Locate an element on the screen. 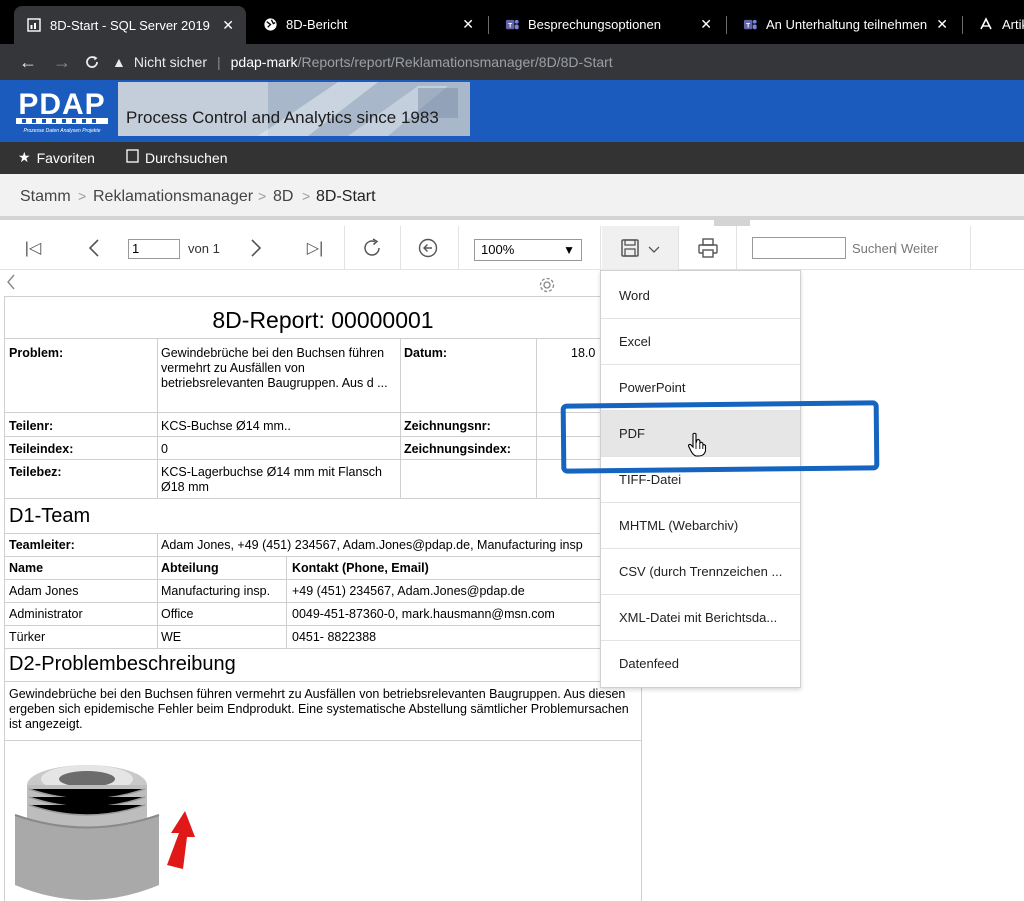 Image resolution: width=1024 pixels, height=901 pixels. team-cell: 0049-451-87360-0, mark.hausmann@msn.com is located at coordinates (423, 614).